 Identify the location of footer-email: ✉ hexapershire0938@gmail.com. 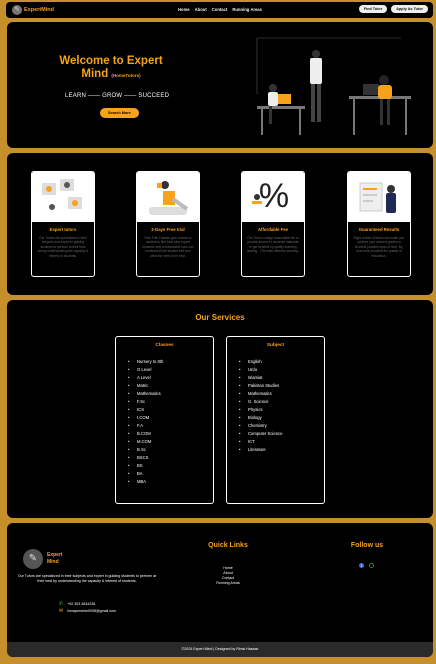
(87, 611).